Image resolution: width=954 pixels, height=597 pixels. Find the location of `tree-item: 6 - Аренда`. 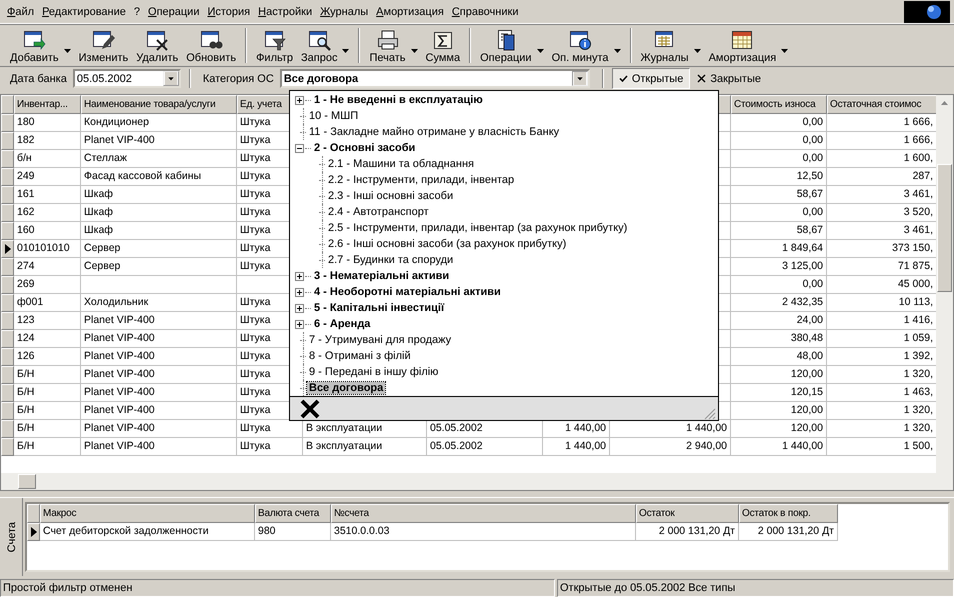

tree-item: 6 - Аренда is located at coordinates (342, 324).